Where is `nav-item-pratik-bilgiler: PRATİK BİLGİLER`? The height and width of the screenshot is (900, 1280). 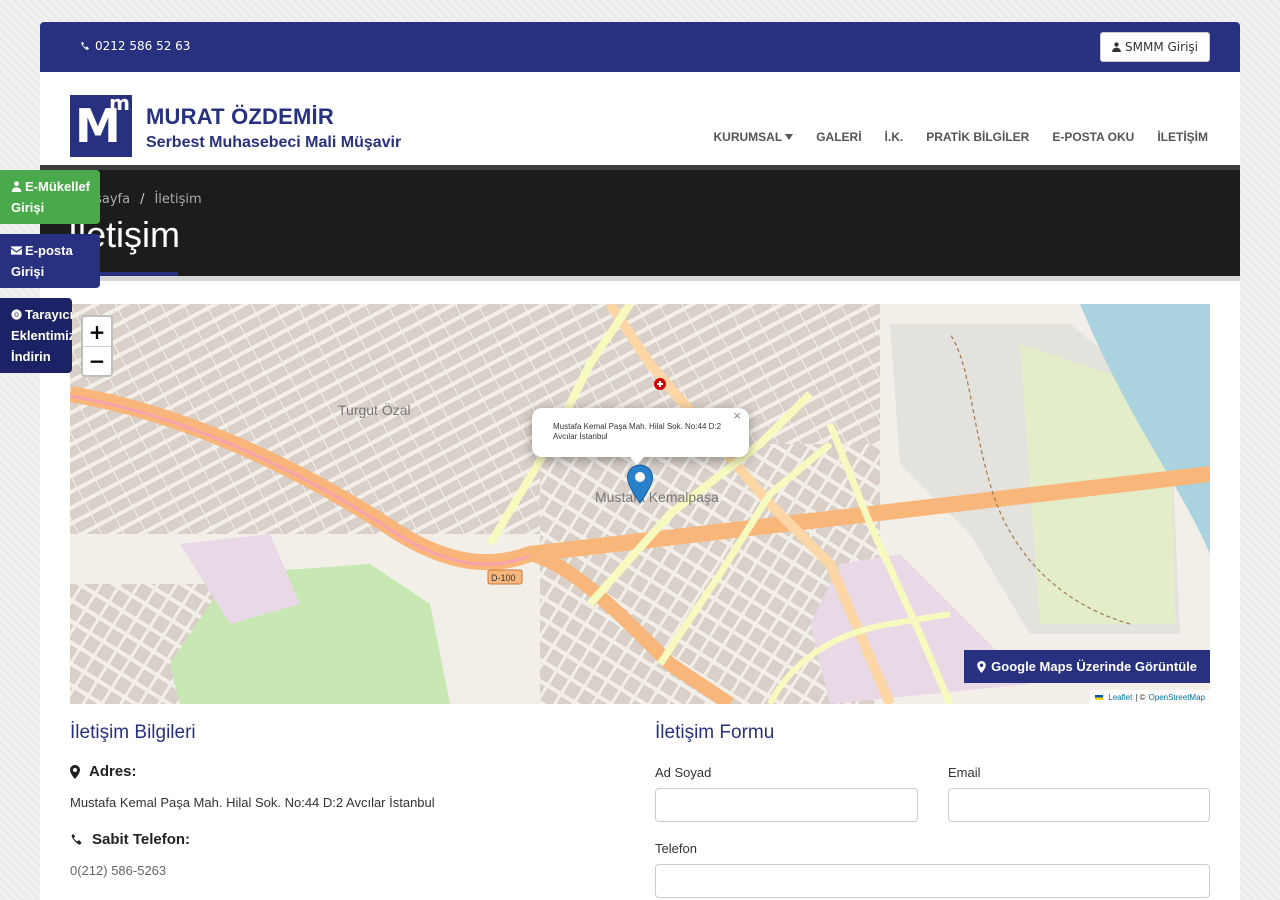
nav-item-pratik-bilgiler: PRATİK BİLGİLER is located at coordinates (977, 137).